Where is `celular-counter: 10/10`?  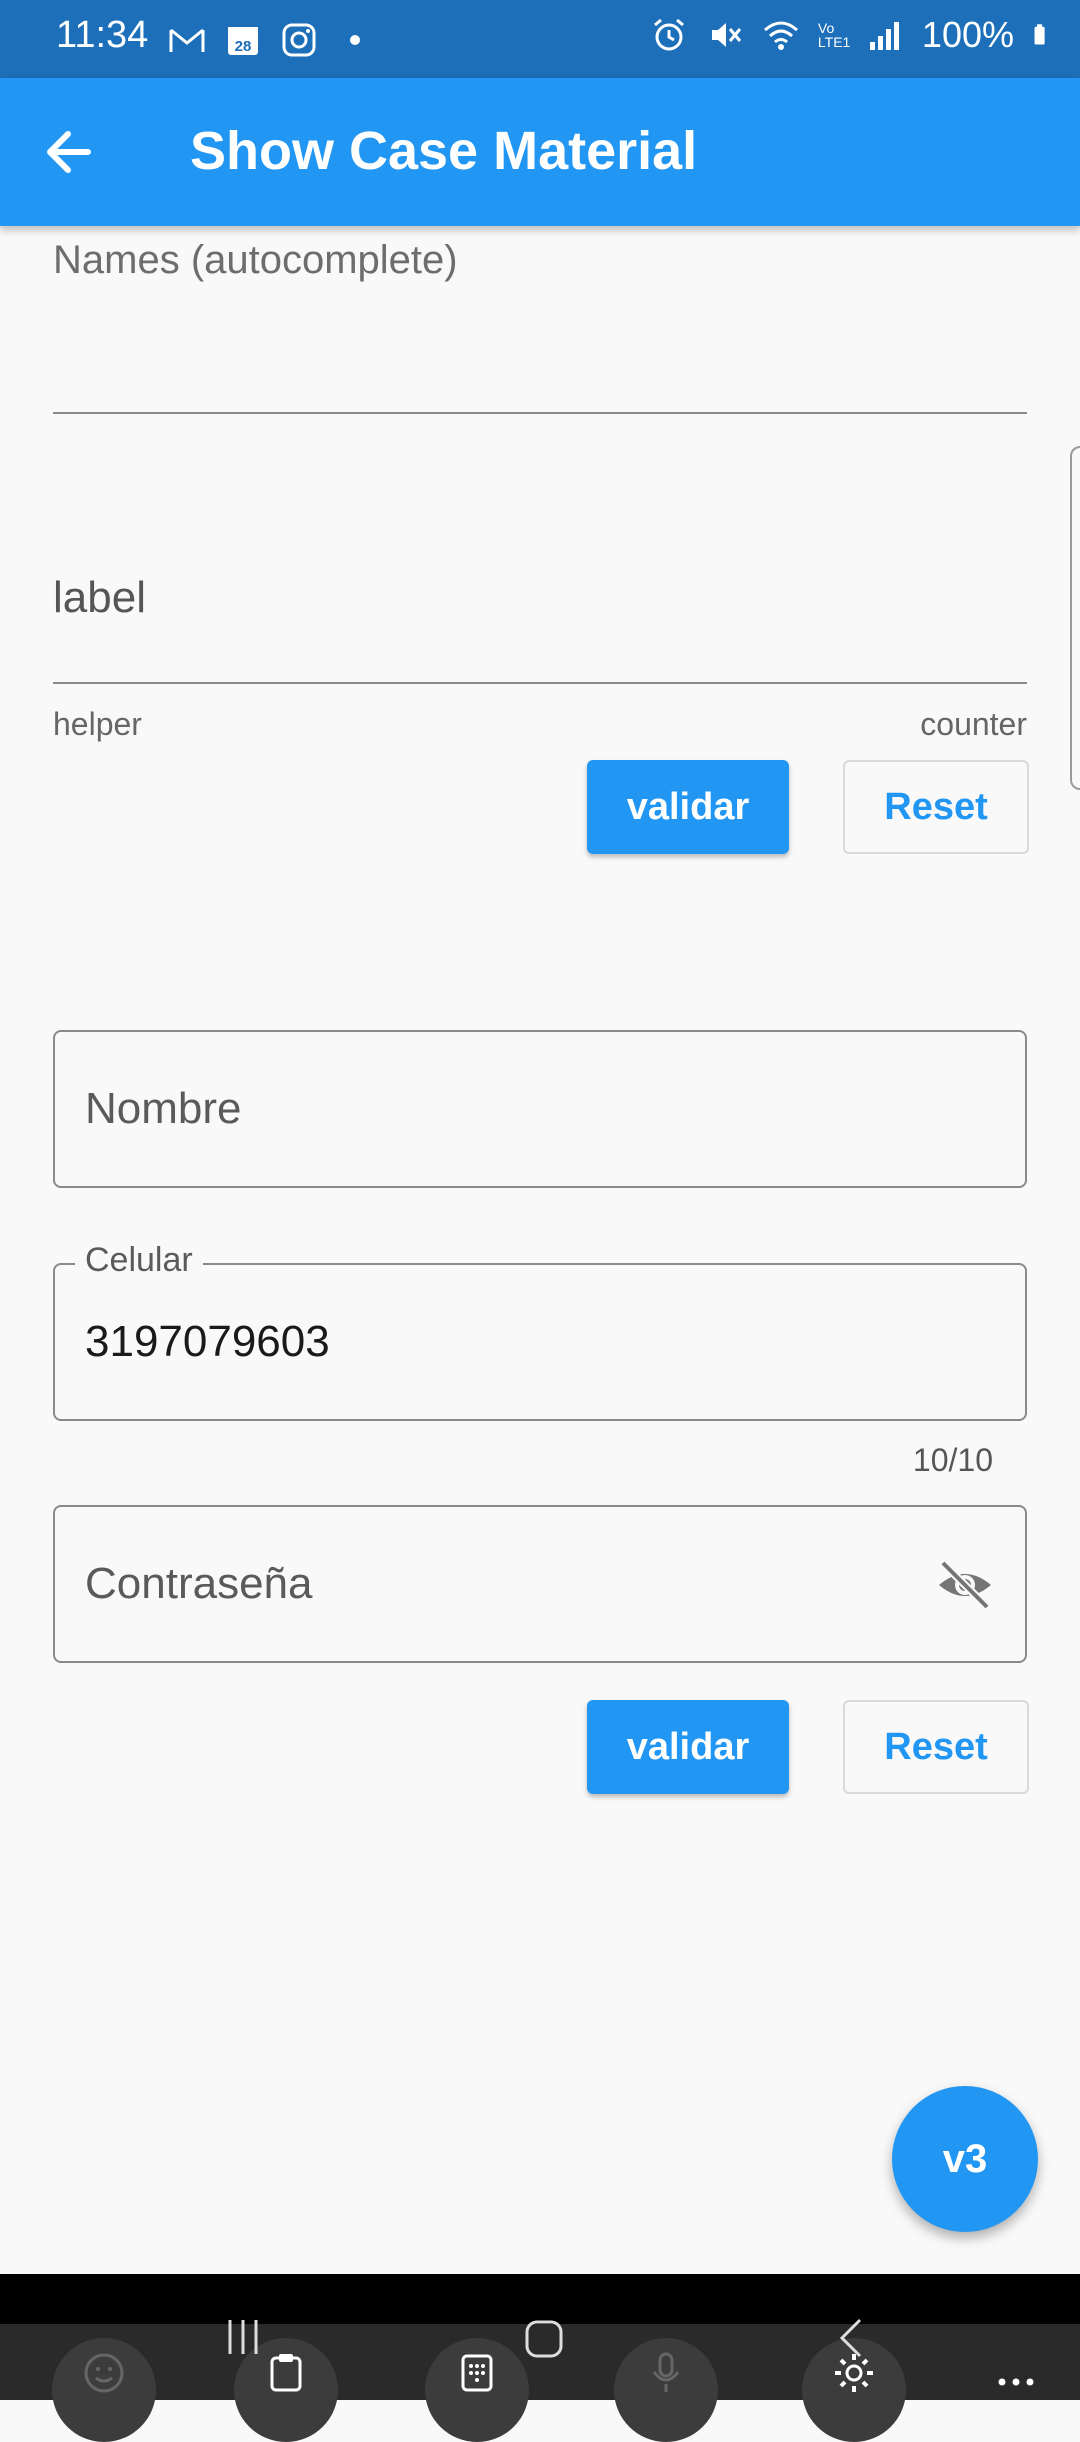
celular-counter: 10/10 is located at coordinates (952, 1460).